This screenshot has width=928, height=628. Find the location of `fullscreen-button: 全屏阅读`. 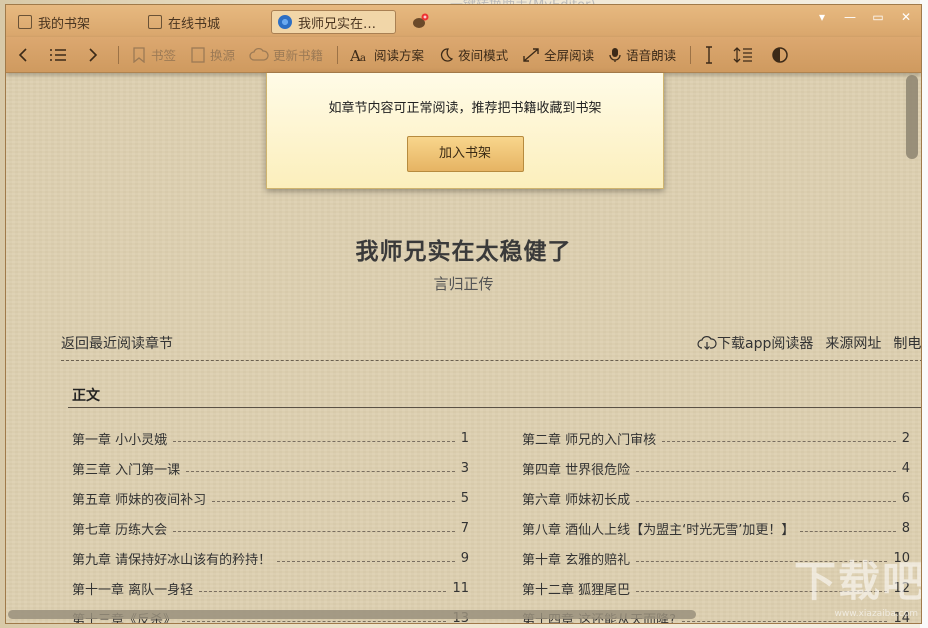

fullscreen-button: 全屏阅读 is located at coordinates (558, 54).